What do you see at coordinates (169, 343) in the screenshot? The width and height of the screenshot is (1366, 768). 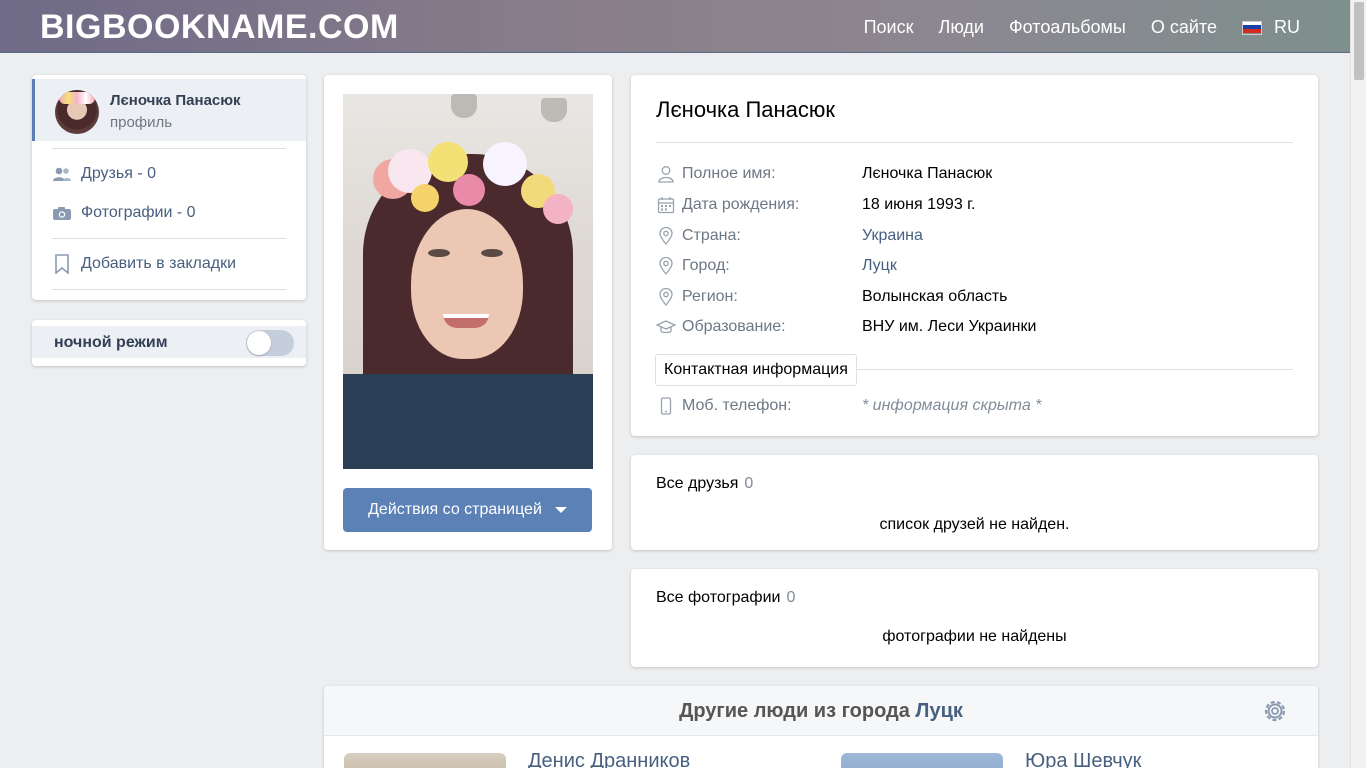 I see `night-mode-panel: ночной режим` at bounding box center [169, 343].